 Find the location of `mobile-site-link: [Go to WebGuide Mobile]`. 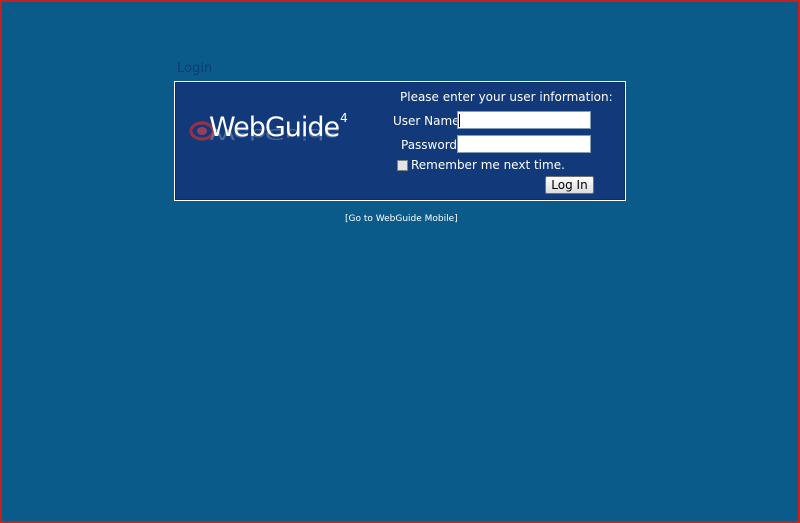

mobile-site-link: [Go to WebGuide Mobile] is located at coordinates (401, 219).